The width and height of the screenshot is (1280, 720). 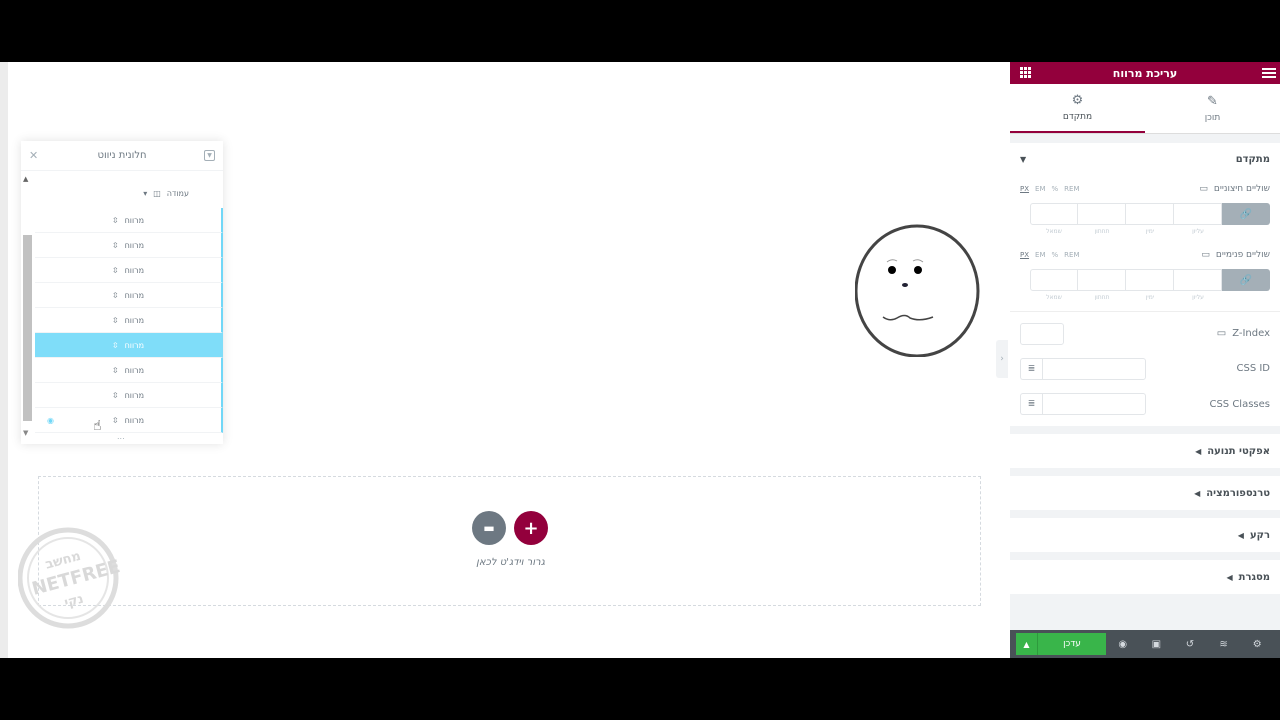 I want to click on padding-right-input, so click(x=1150, y=280).